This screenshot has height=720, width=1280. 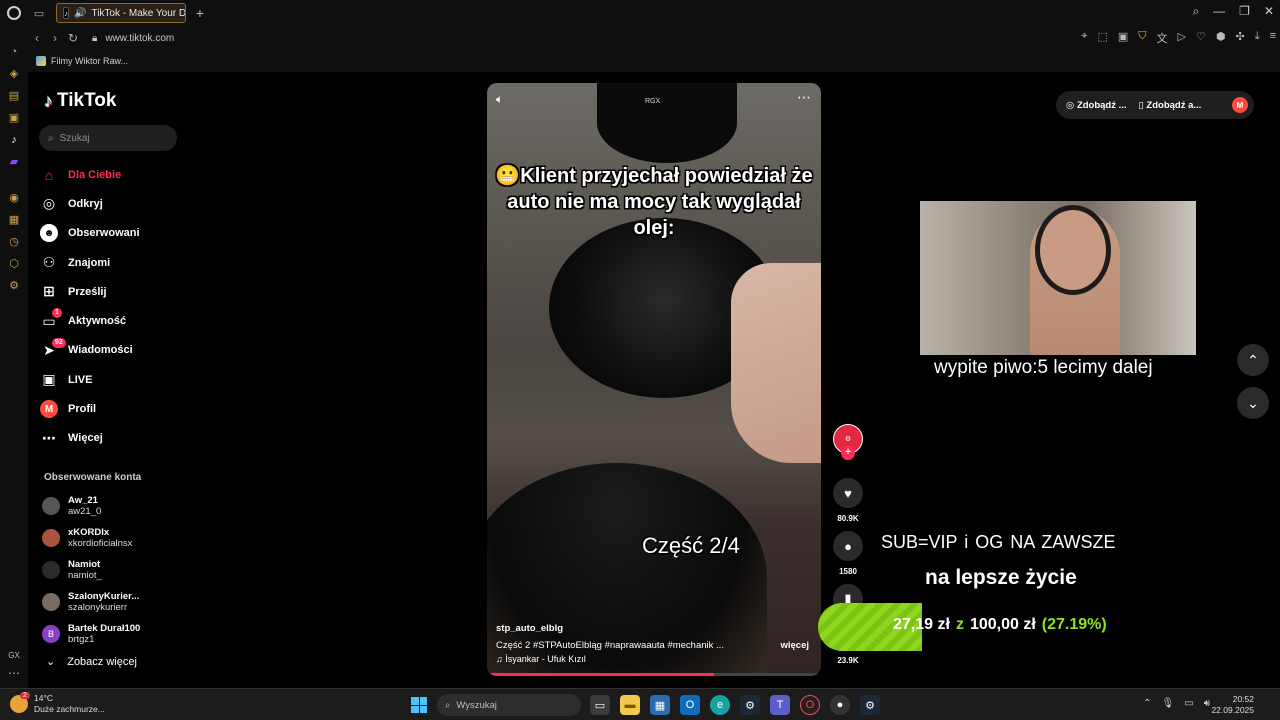 What do you see at coordinates (1232, 705) in the screenshot?
I see `taskbar-clock: 20:52 22.09.2025` at bounding box center [1232, 705].